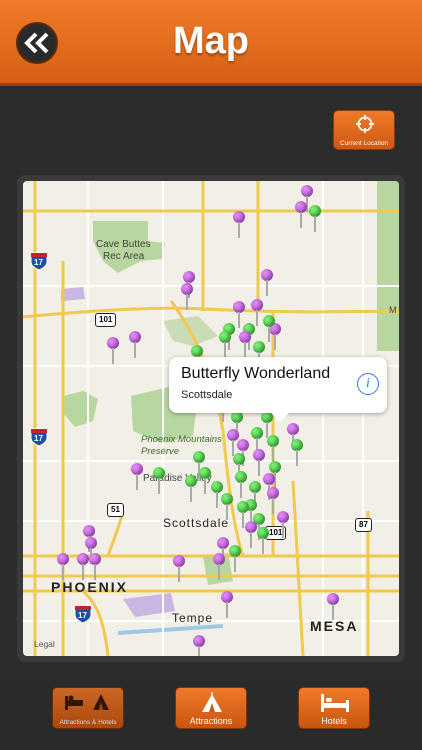 This screenshot has height=750, width=422. Describe the element at coordinates (364, 143) in the screenshot. I see `current-location-label: Current Location` at that location.